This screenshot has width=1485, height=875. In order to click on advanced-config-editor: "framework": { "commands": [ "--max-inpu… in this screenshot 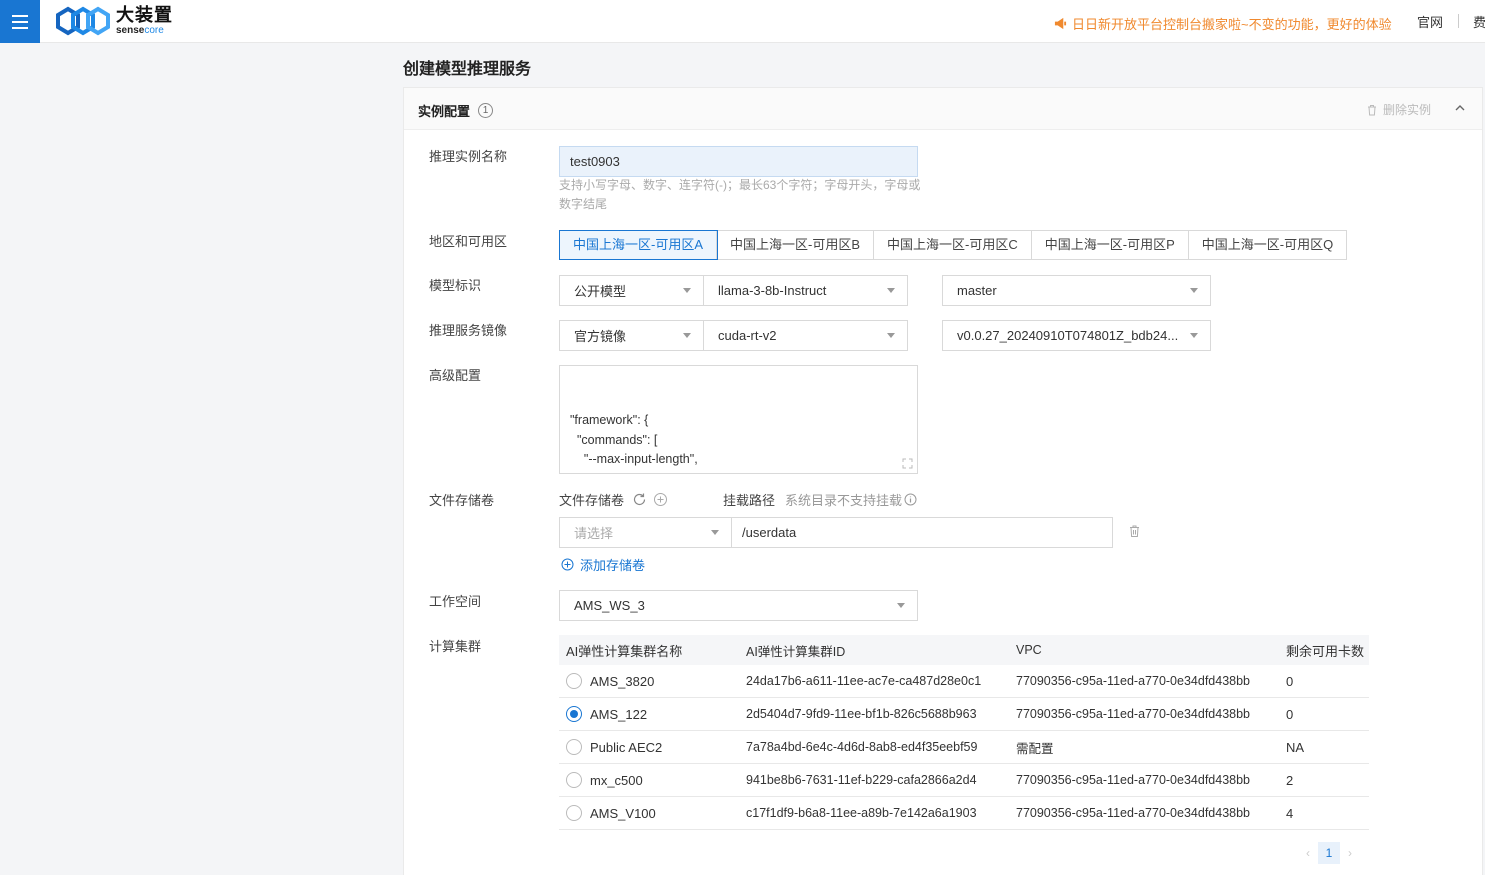, I will do `click(738, 419)`.